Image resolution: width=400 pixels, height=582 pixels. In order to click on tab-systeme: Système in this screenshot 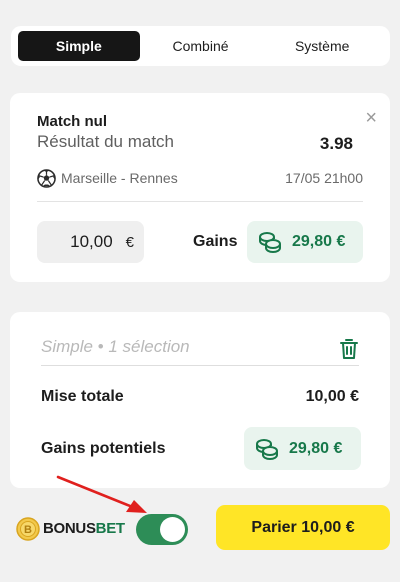, I will do `click(322, 46)`.